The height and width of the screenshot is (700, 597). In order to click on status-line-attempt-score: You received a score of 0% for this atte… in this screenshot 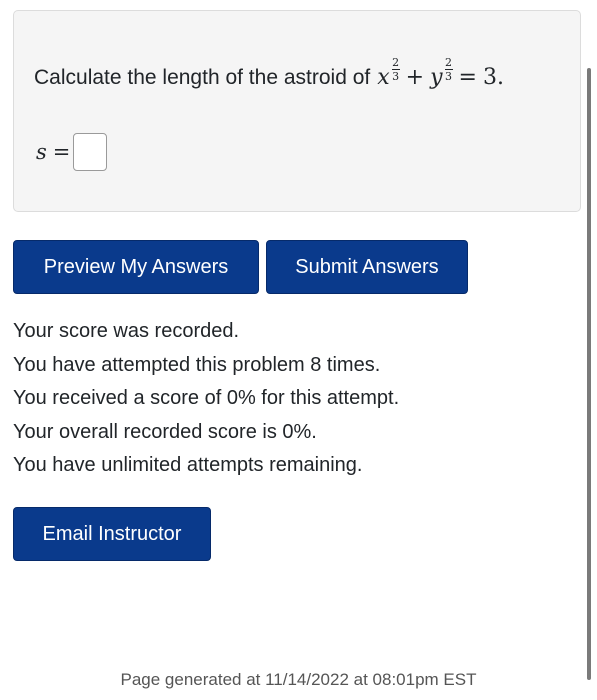, I will do `click(206, 398)`.